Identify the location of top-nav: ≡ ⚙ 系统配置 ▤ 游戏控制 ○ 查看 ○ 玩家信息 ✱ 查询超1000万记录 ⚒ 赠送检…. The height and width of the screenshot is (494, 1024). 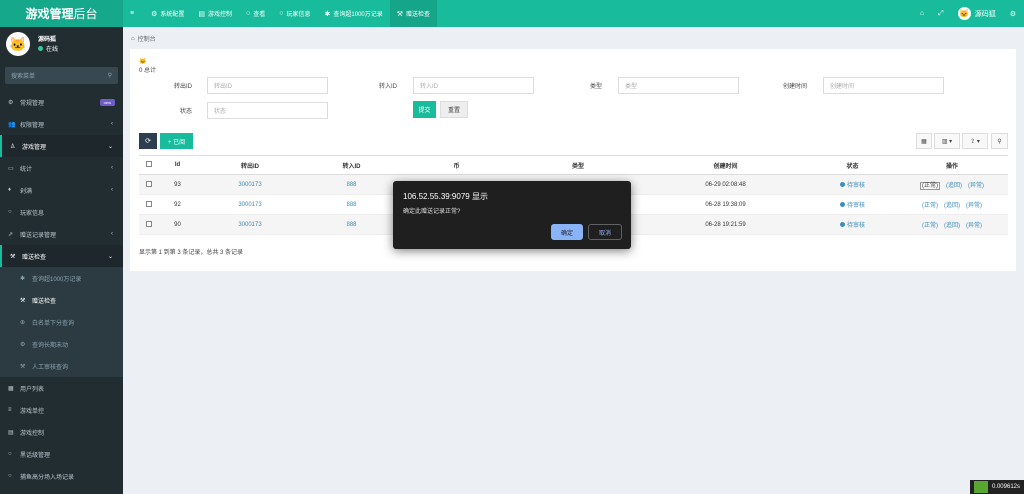
(280, 13).